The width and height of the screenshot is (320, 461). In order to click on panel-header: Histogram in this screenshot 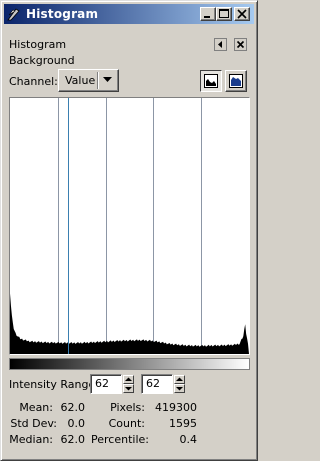, I will do `click(38, 44)`.